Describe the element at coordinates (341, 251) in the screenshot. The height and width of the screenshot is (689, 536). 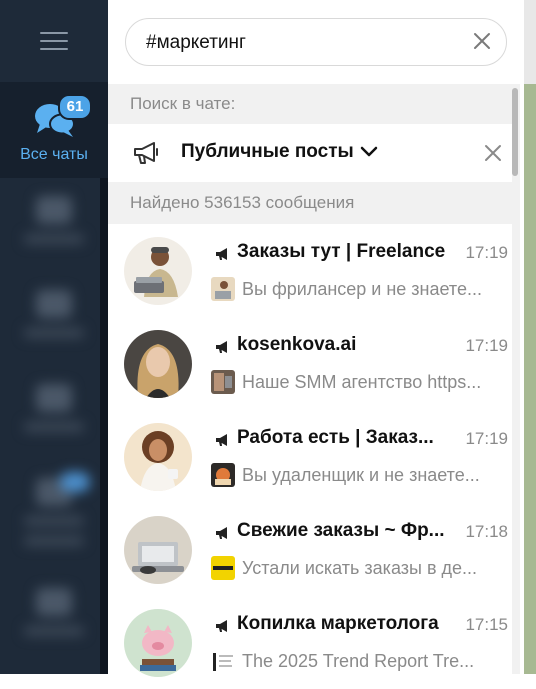
I see `result-title: Заказы тут | Freelance` at that location.